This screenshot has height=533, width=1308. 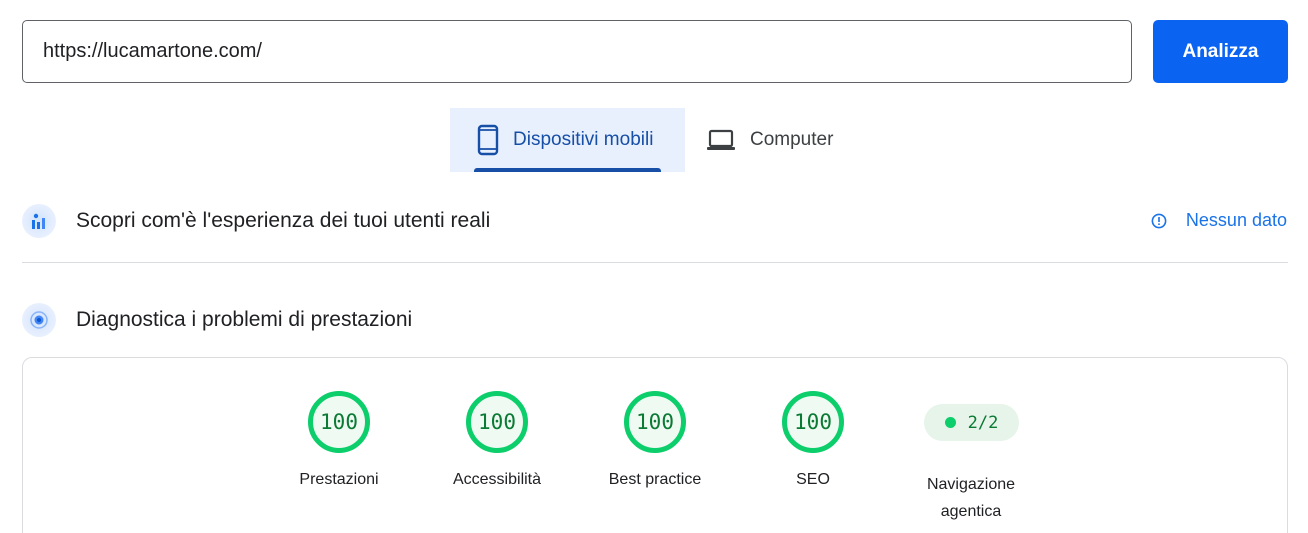 I want to click on tab-computer-label: Computer, so click(x=792, y=139).